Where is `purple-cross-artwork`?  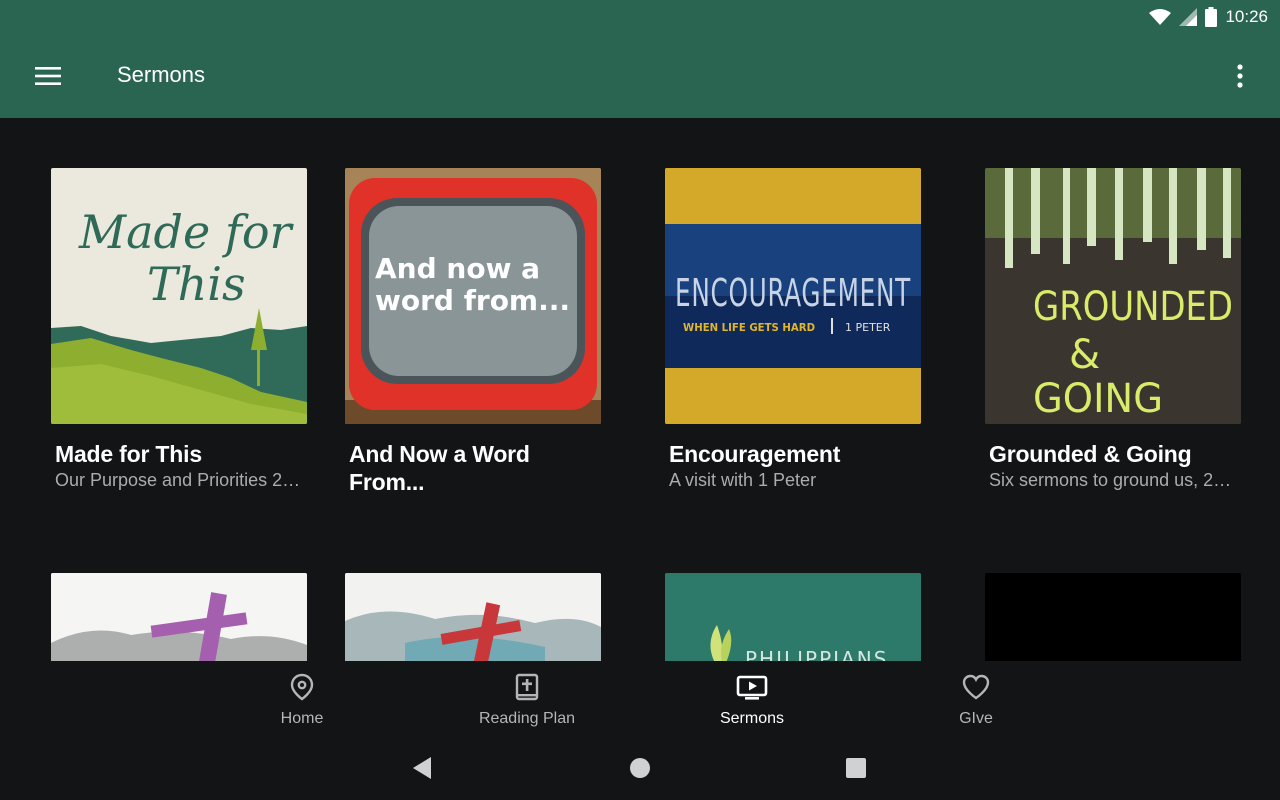
purple-cross-artwork is located at coordinates (179, 617).